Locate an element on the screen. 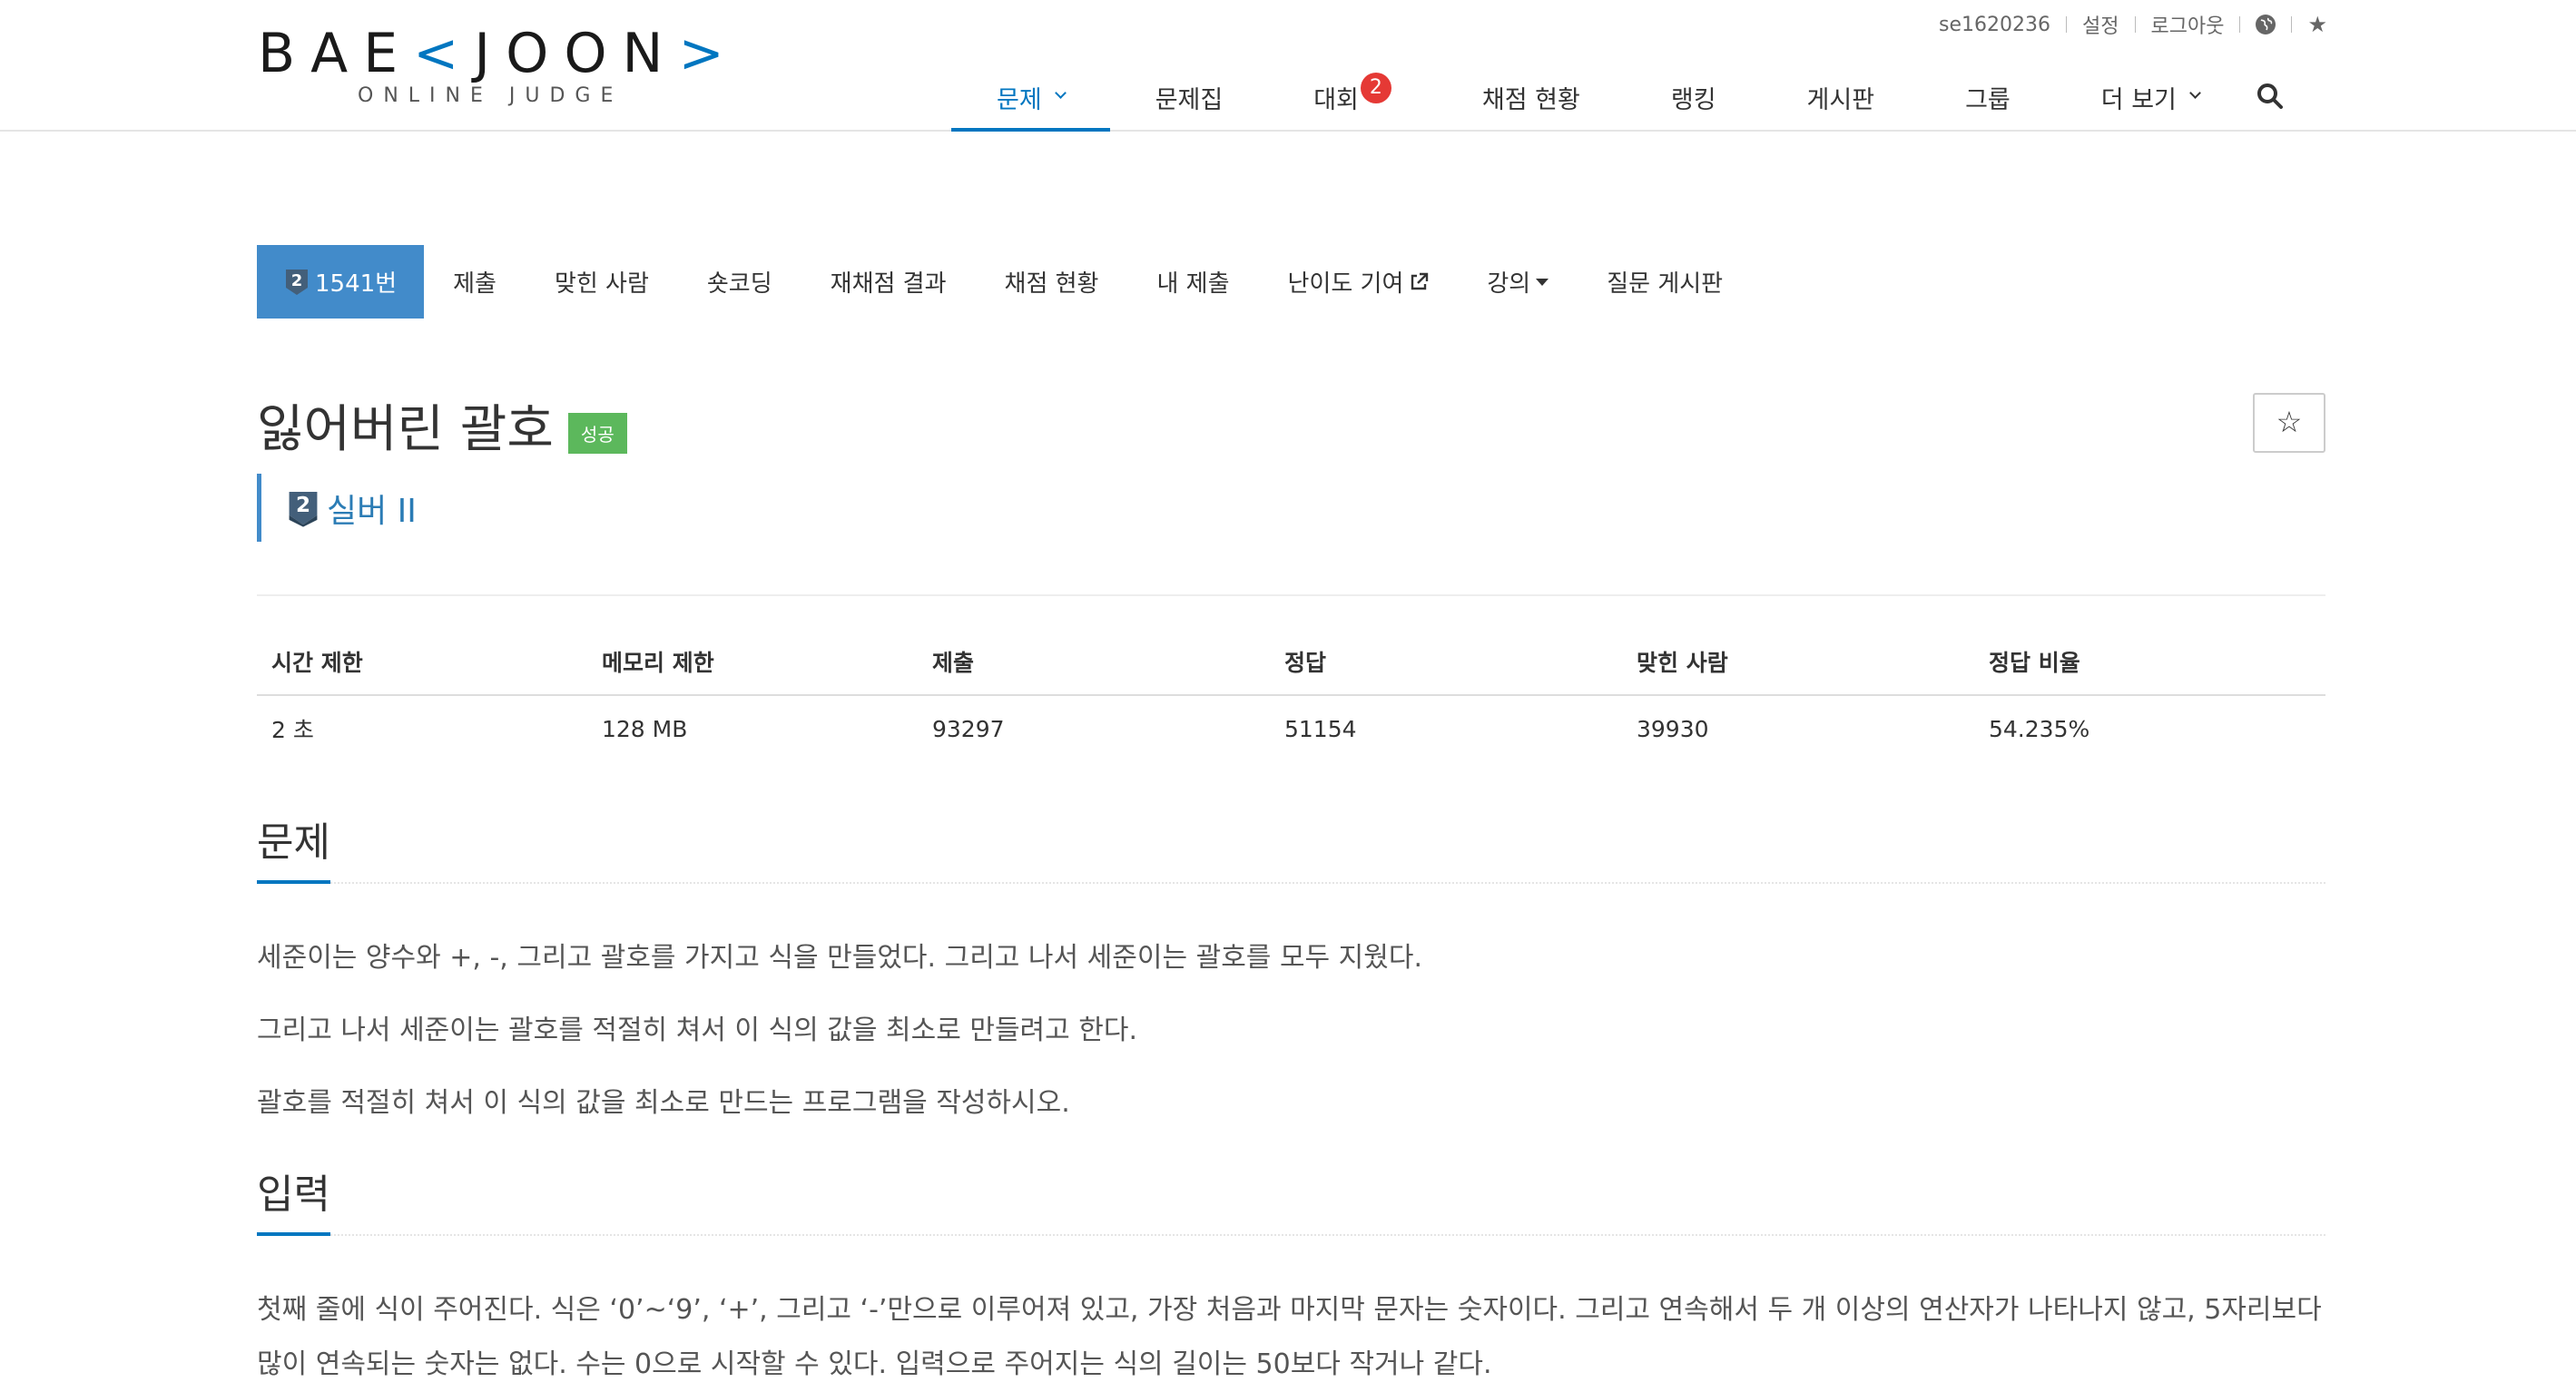 The width and height of the screenshot is (2576, 1392). nav-item-group: 그룹 is located at coordinates (1988, 102).